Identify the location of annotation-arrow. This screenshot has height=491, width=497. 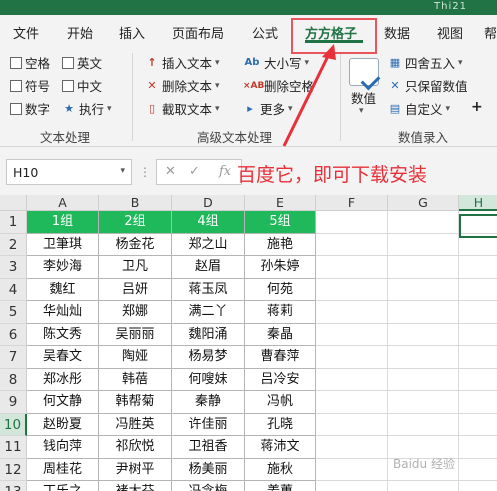
(309, 95).